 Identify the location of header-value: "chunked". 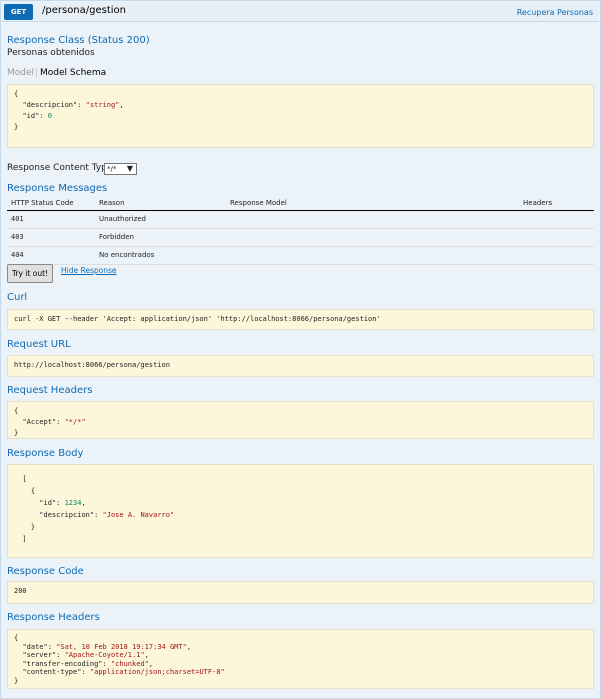
(129, 663).